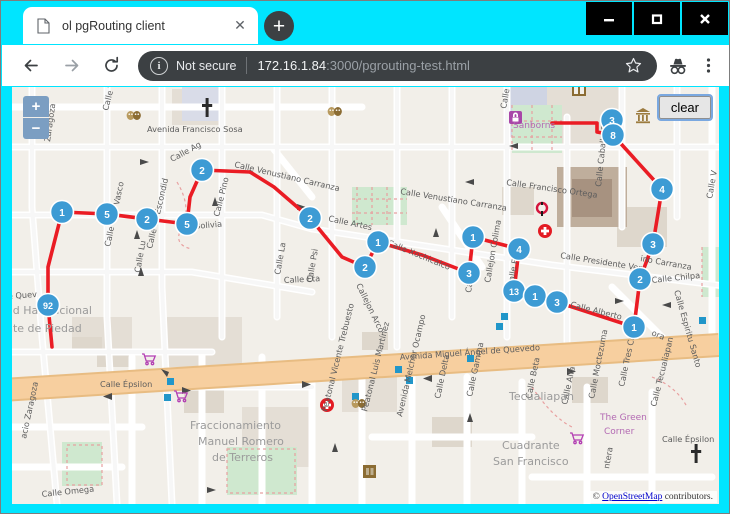 This screenshot has height=514, width=730. What do you see at coordinates (31, 66) in the screenshot?
I see `back-button` at bounding box center [31, 66].